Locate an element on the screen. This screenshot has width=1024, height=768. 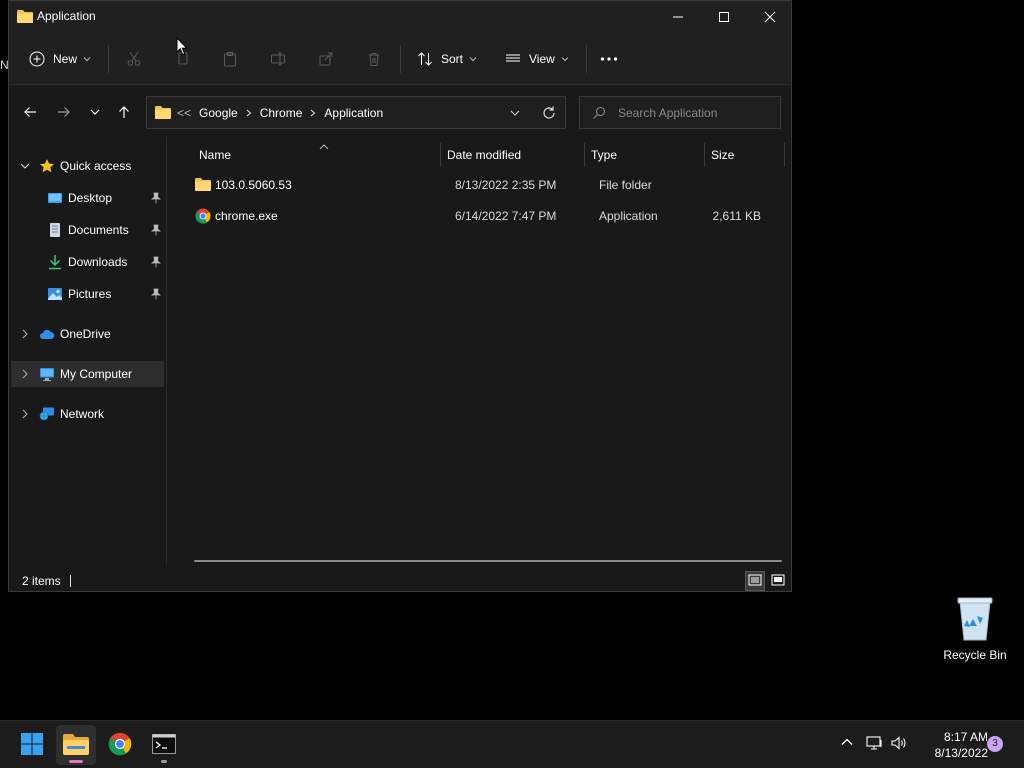
network-icon is located at coordinates (47, 414).